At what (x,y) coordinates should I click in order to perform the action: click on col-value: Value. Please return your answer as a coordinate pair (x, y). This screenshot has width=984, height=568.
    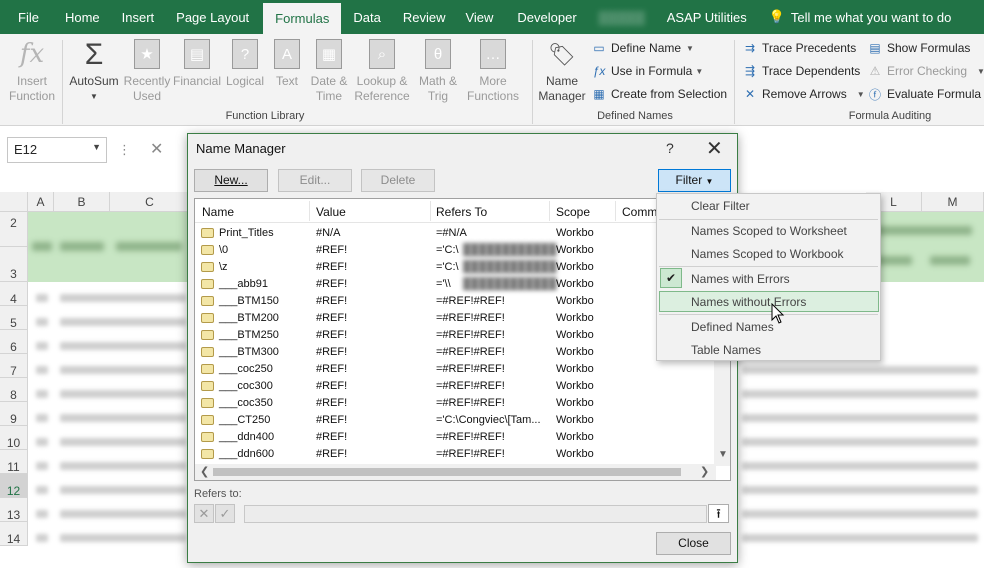
    Looking at the image, I should click on (331, 212).